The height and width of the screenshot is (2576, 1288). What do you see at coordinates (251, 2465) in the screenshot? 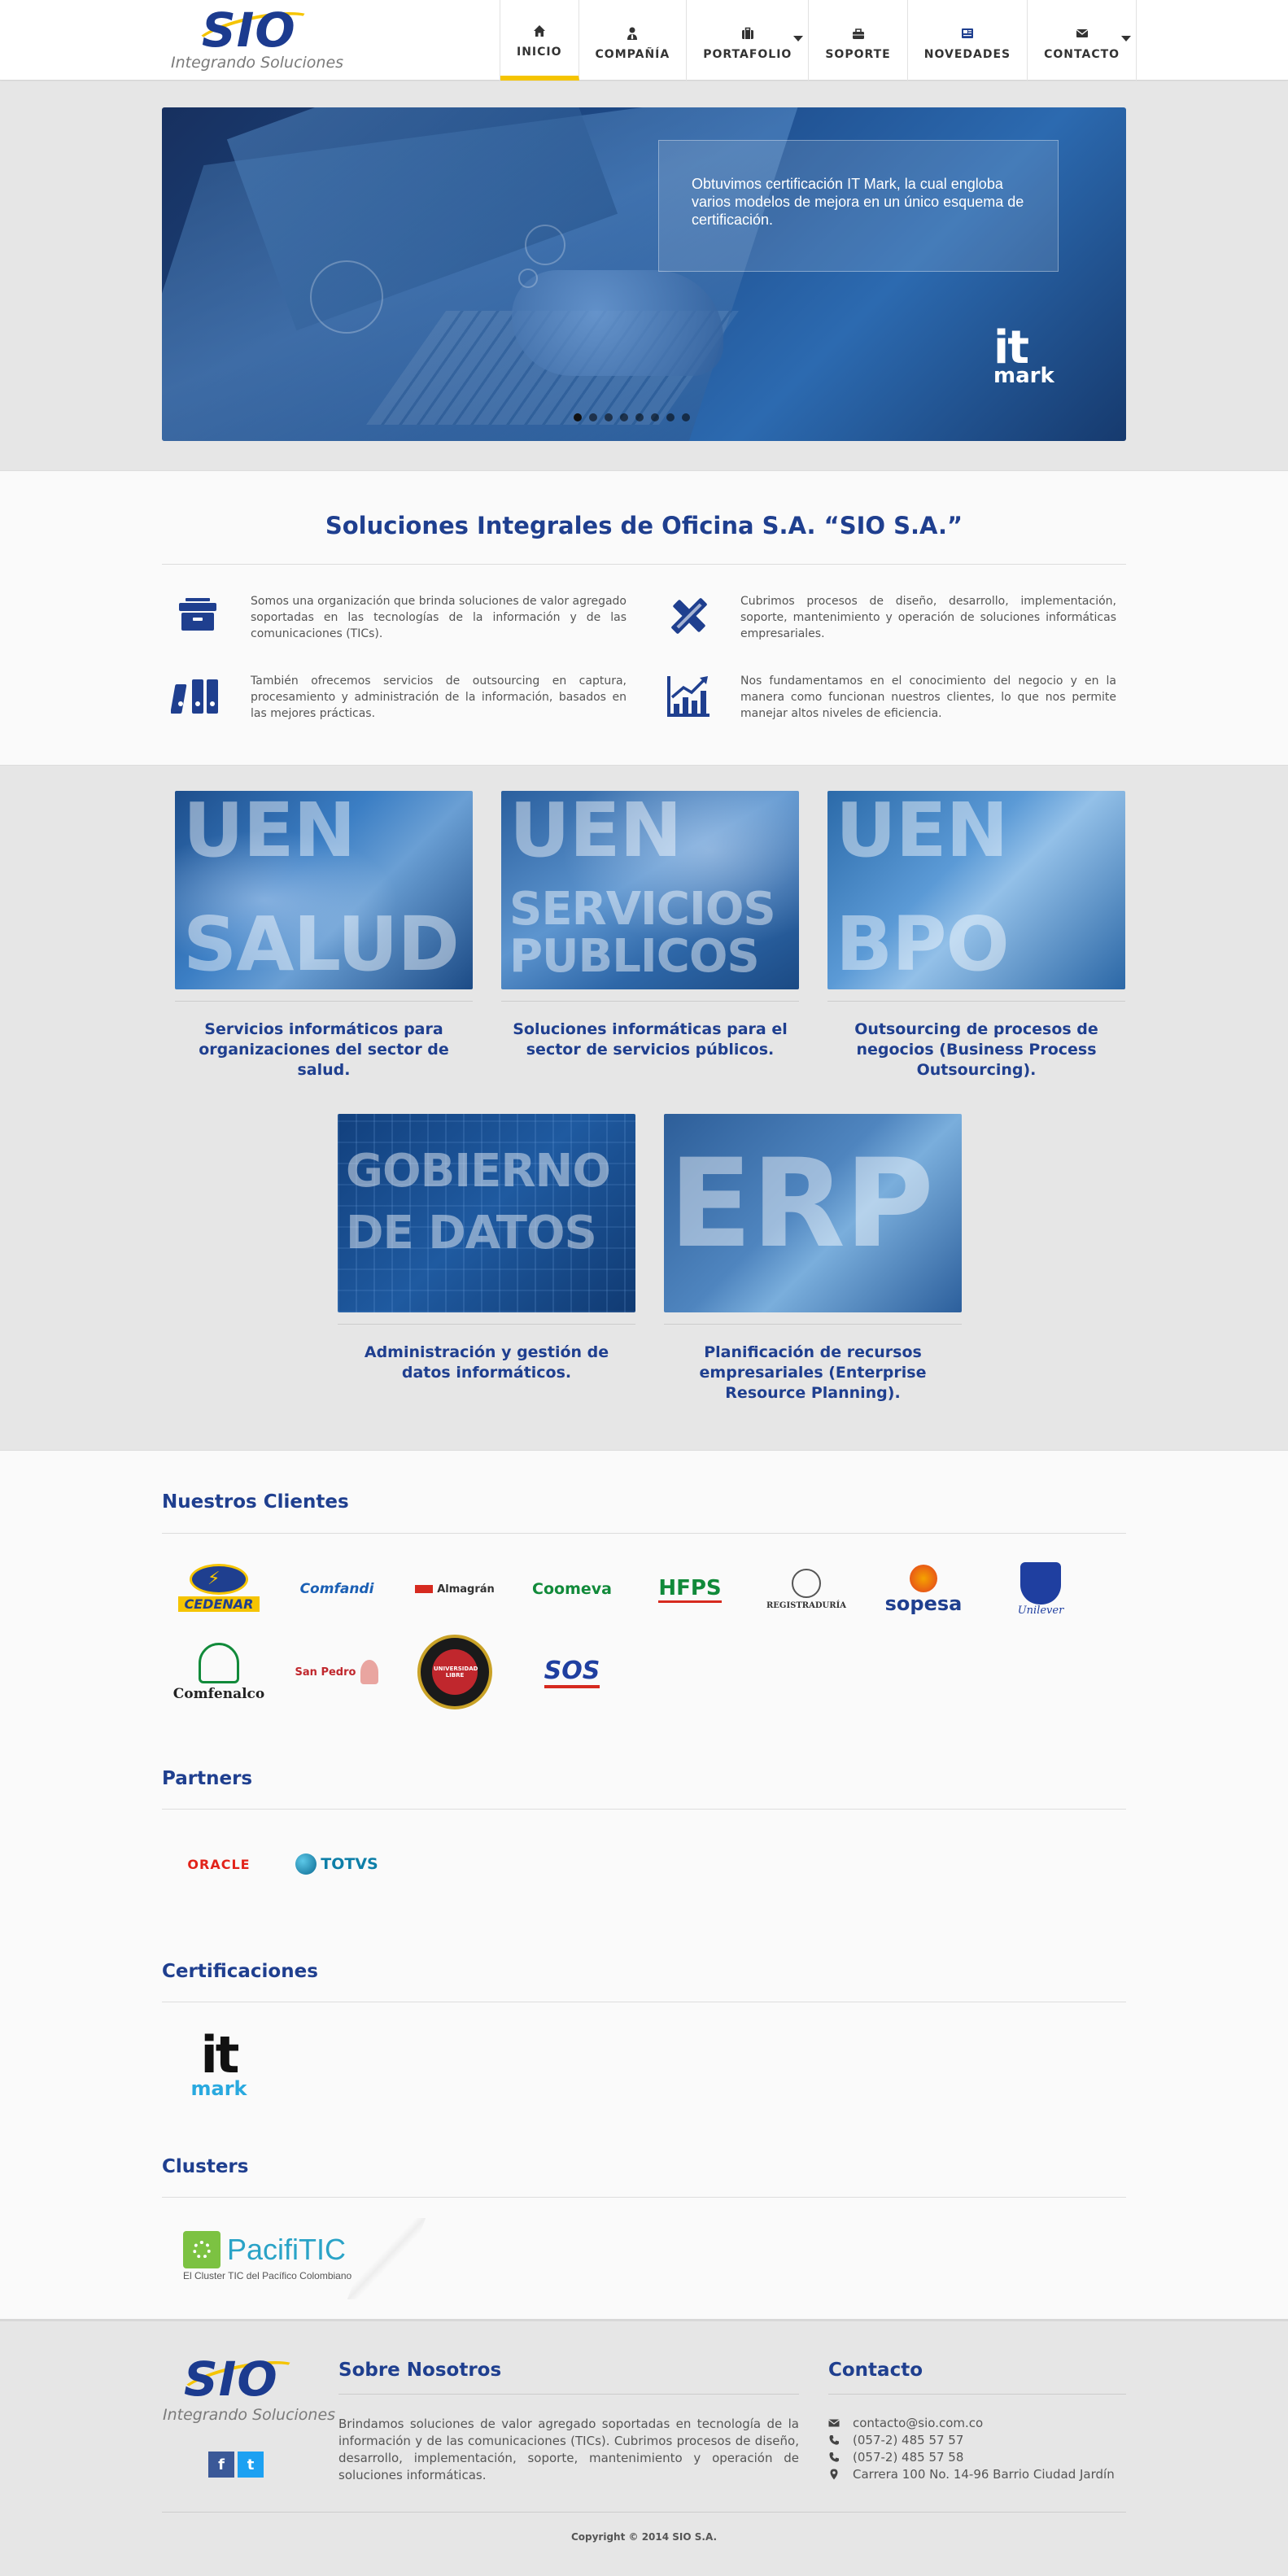
I see `twitter-button: t` at bounding box center [251, 2465].